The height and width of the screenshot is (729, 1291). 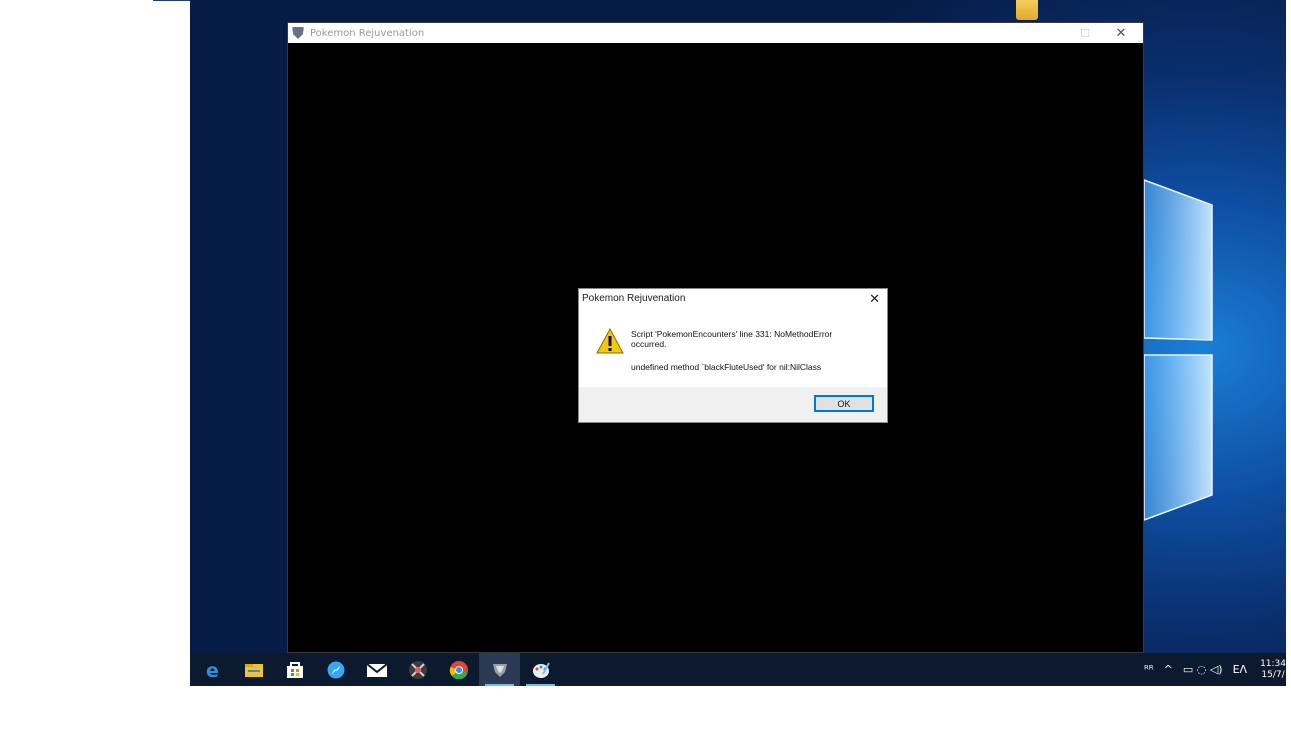 What do you see at coordinates (253, 669) in the screenshot?
I see `file-explorer-icon` at bounding box center [253, 669].